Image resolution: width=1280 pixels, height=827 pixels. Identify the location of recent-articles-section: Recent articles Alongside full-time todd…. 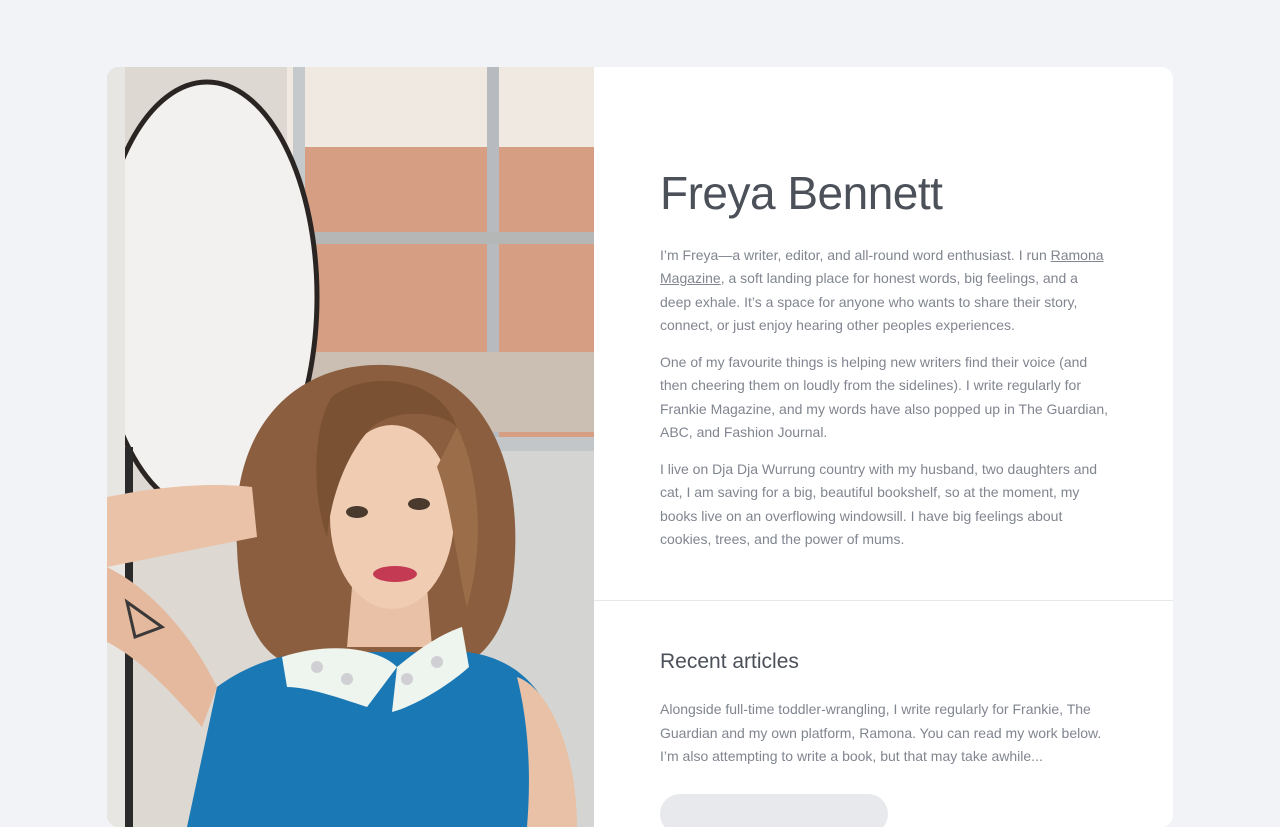
(885, 738).